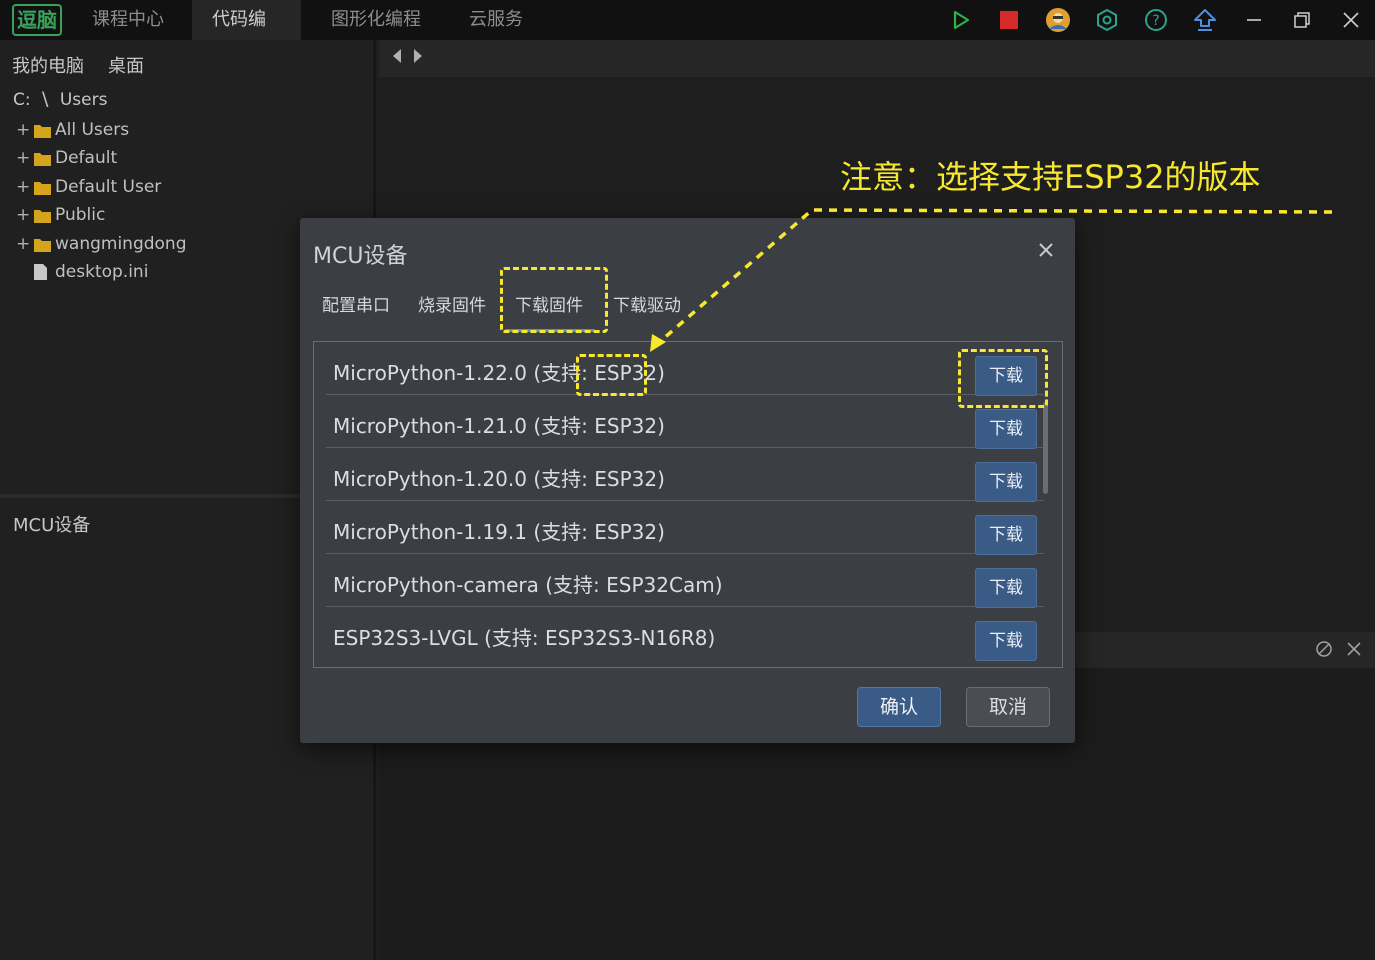  I want to click on annotation-arrow, so click(991, 280).